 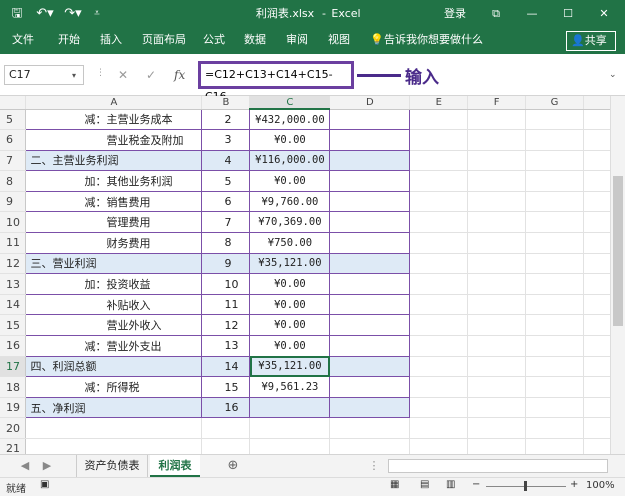 What do you see at coordinates (574, 484) in the screenshot?
I see `zoom-in-icon: +` at bounding box center [574, 484].